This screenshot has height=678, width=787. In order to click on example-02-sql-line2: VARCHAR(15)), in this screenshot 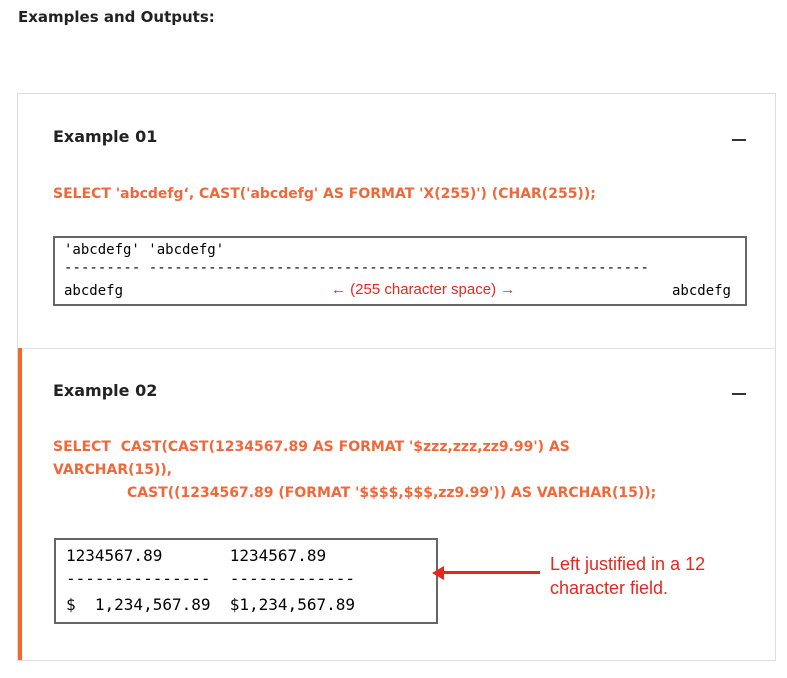, I will do `click(113, 470)`.